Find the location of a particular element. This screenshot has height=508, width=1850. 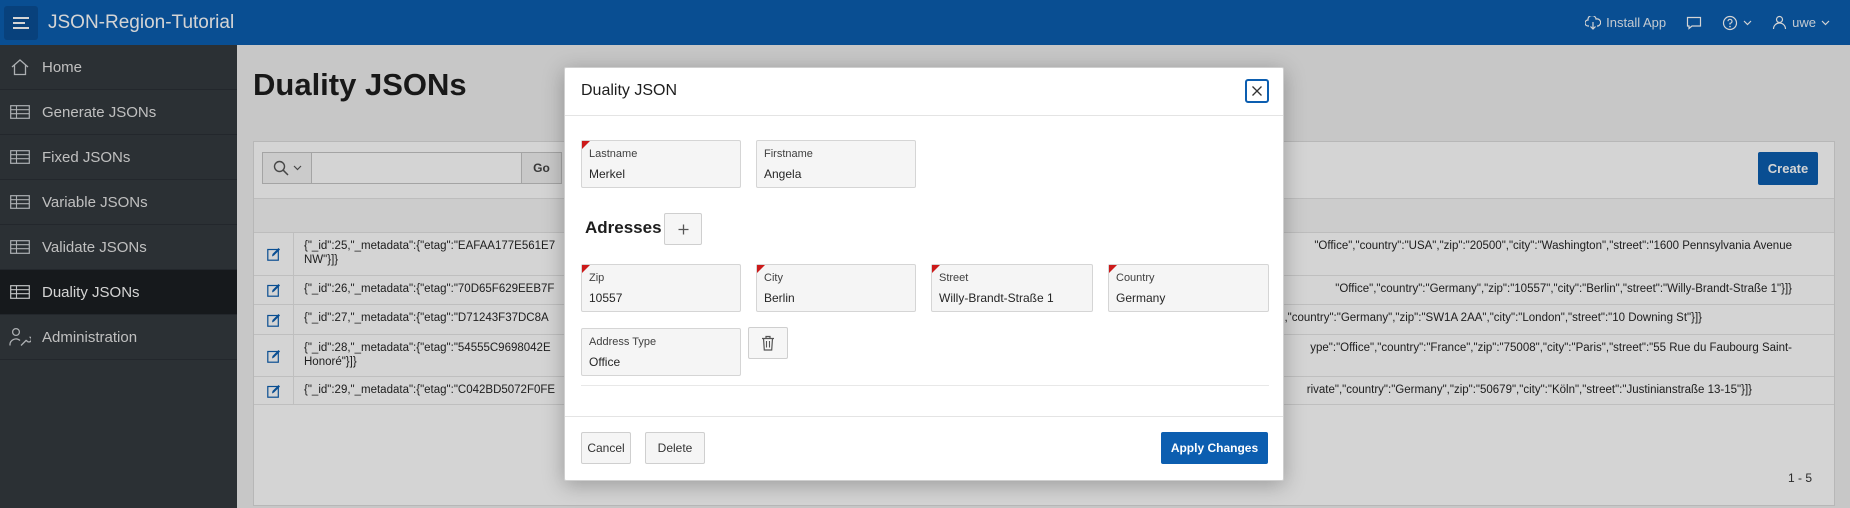

firstname-label: Firstname is located at coordinates (788, 154).